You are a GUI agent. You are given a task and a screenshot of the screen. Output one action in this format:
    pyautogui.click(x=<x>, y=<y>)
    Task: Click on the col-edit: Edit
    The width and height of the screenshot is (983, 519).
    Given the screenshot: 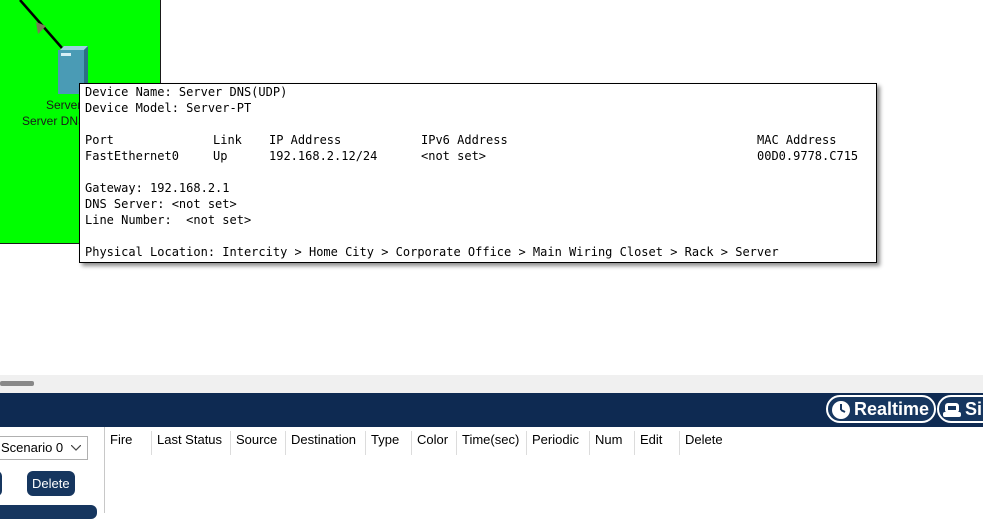 What is the action you would take?
    pyautogui.click(x=656, y=443)
    